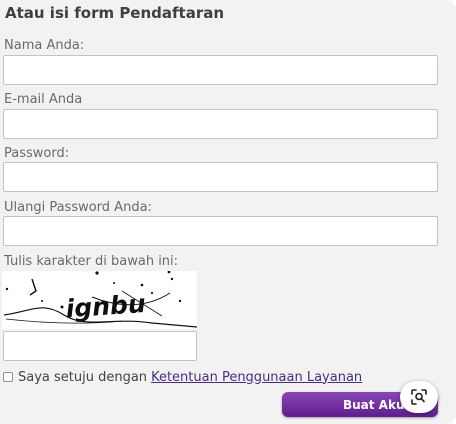 The width and height of the screenshot is (456, 424). I want to click on email-input, so click(220, 124).